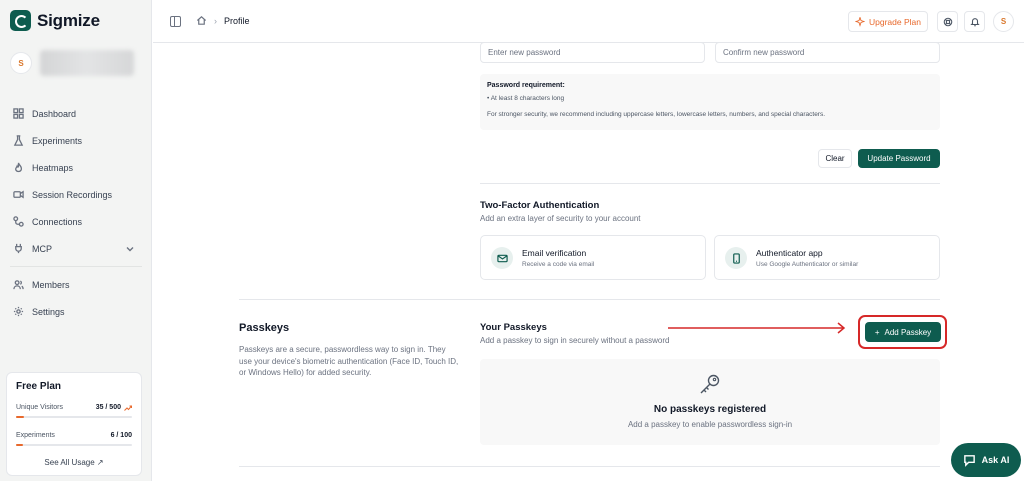 This screenshot has height=481, width=1024. I want to click on notifications-button, so click(974, 21).